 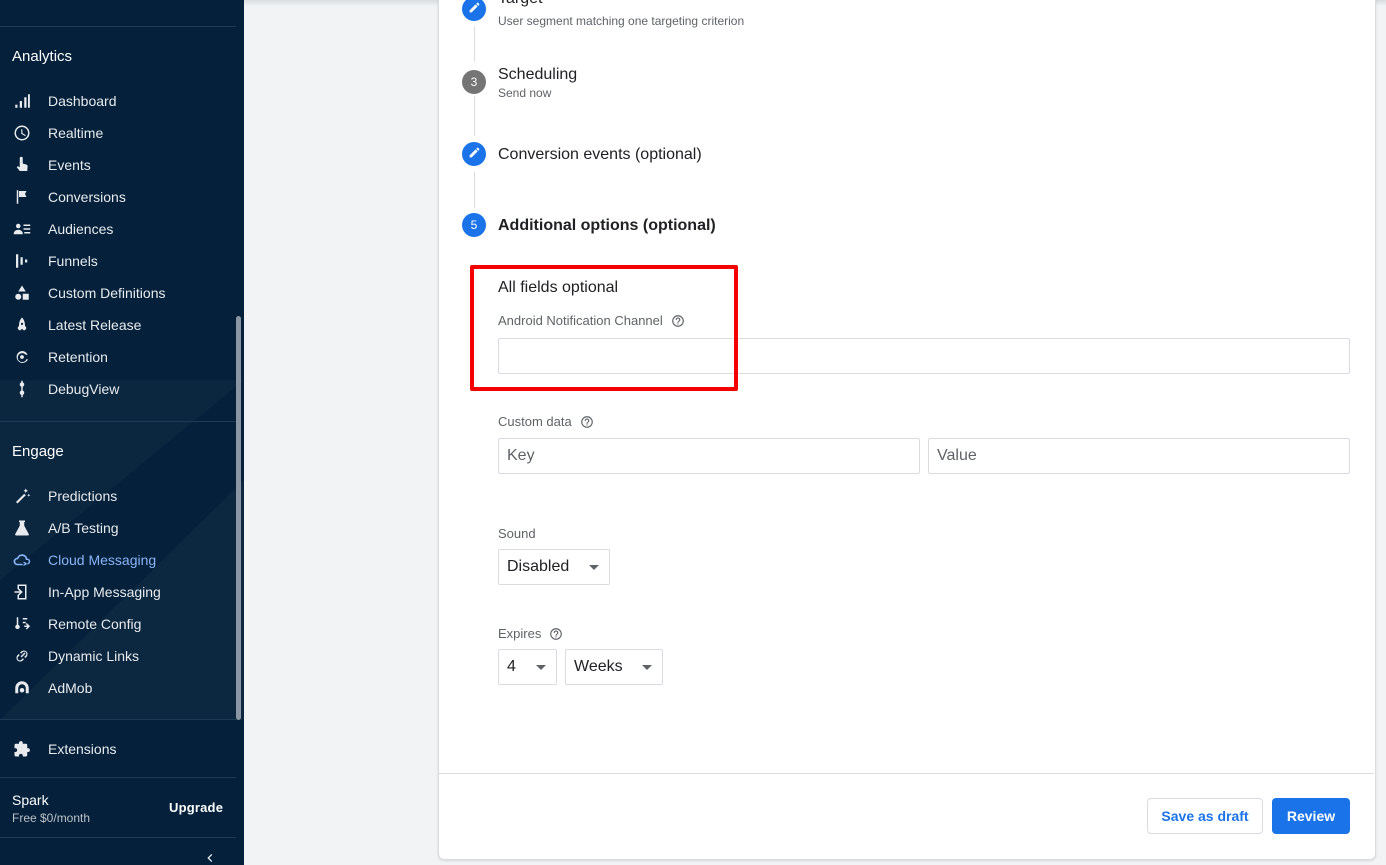 What do you see at coordinates (76, 133) in the screenshot?
I see `sidebar-item-label: Realtime` at bounding box center [76, 133].